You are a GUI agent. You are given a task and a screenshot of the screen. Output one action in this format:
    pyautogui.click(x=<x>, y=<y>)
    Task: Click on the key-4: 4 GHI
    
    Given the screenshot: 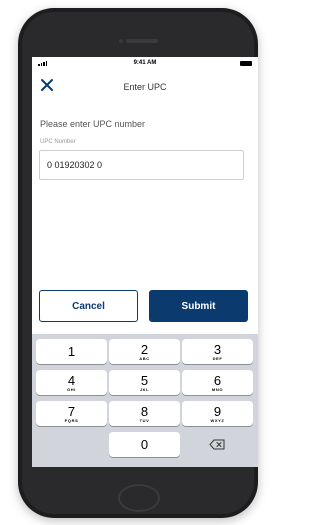 What is the action you would take?
    pyautogui.click(x=71, y=382)
    